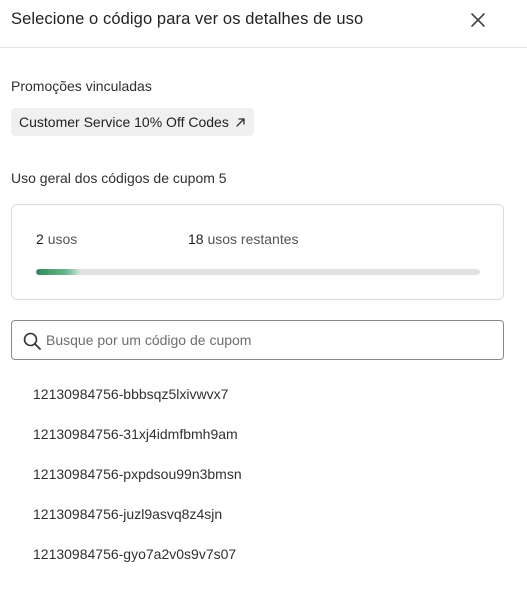 This screenshot has height=605, width=527. Describe the element at coordinates (137, 406) in the screenshot. I see `coupon-code-item: 12130984756-bbbsqz5lxivwvx7` at that location.